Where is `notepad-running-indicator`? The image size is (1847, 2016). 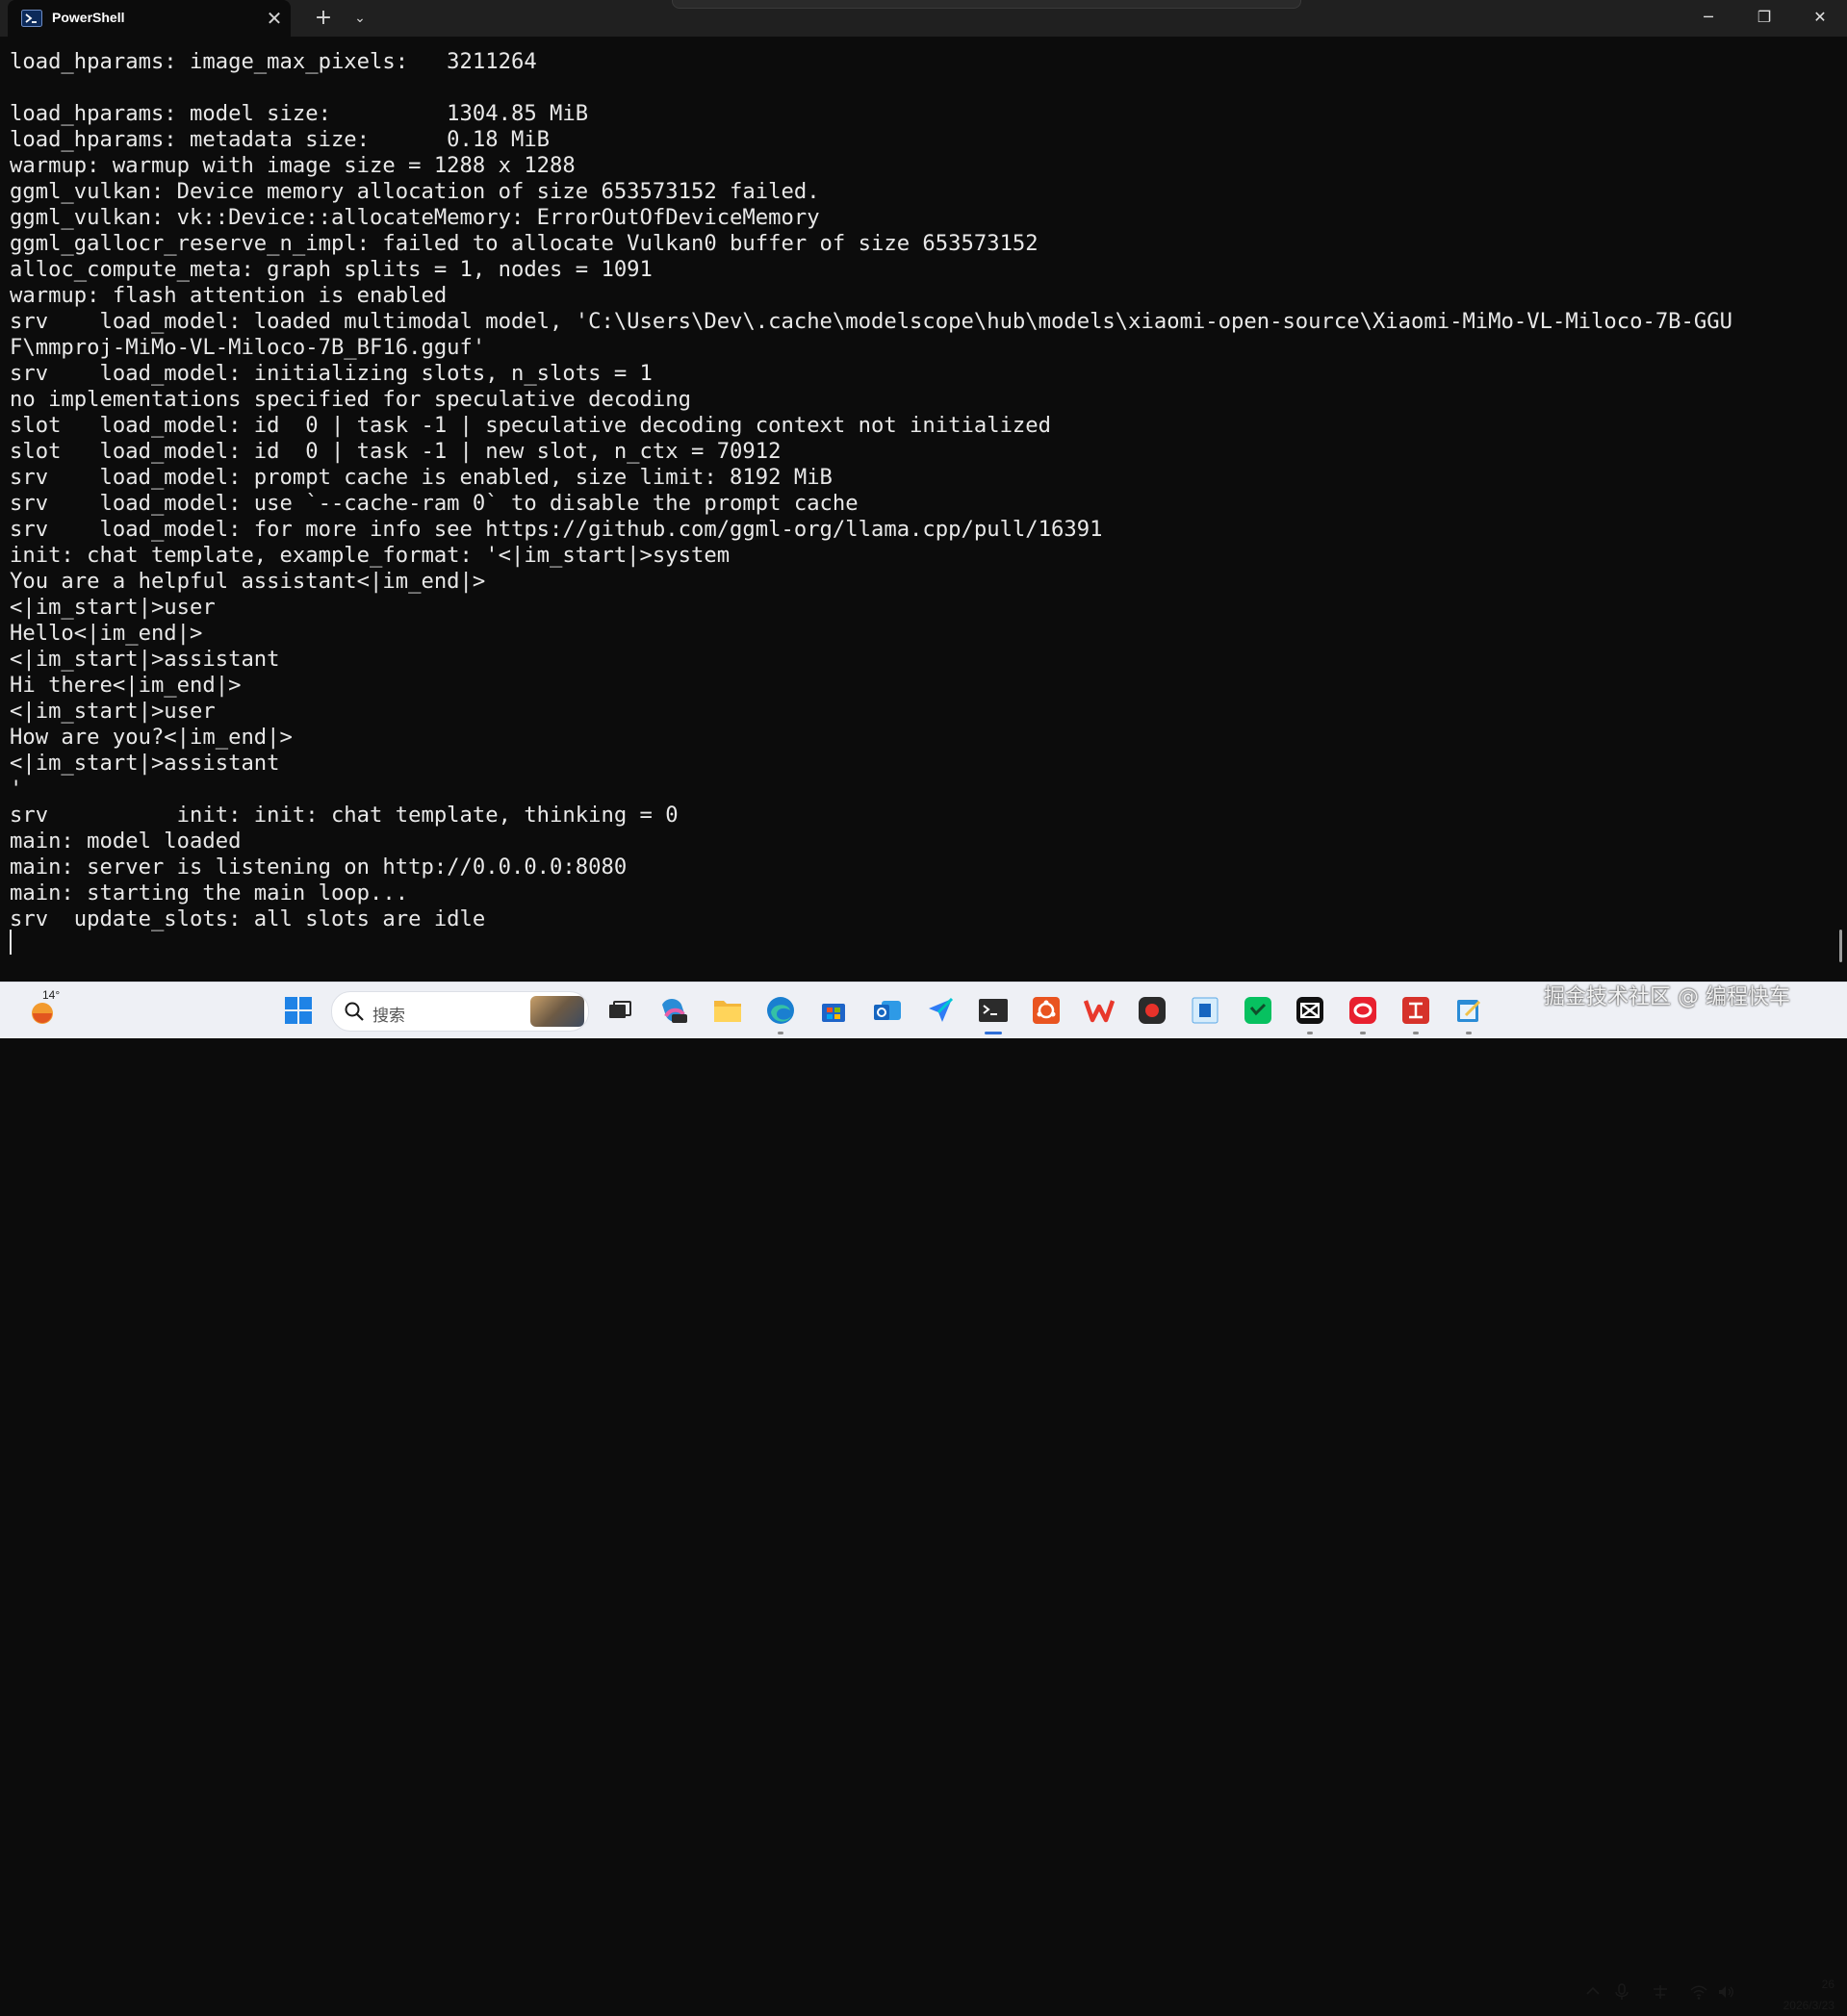
notepad-running-indicator is located at coordinates (1469, 1033).